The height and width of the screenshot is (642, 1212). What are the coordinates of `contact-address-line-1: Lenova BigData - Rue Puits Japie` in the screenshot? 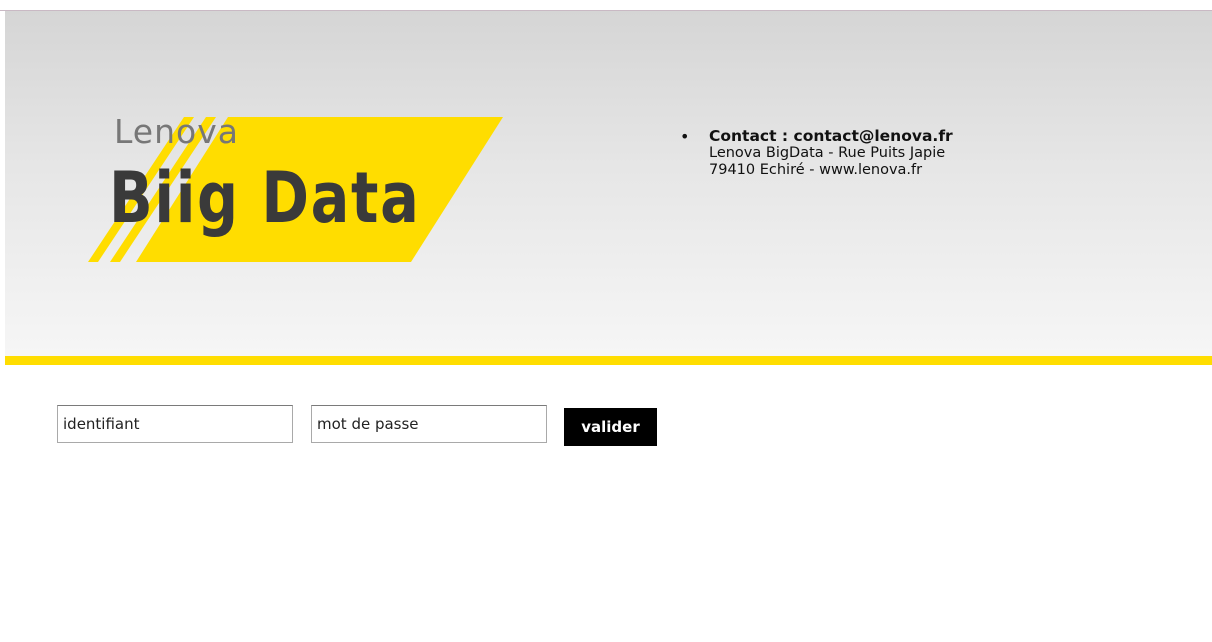 It's located at (827, 153).